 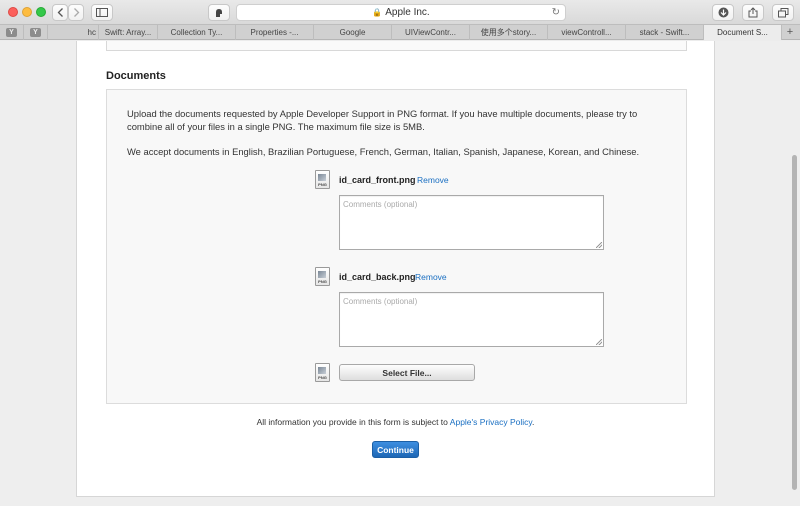 I want to click on new-tab-button: +, so click(x=790, y=32).